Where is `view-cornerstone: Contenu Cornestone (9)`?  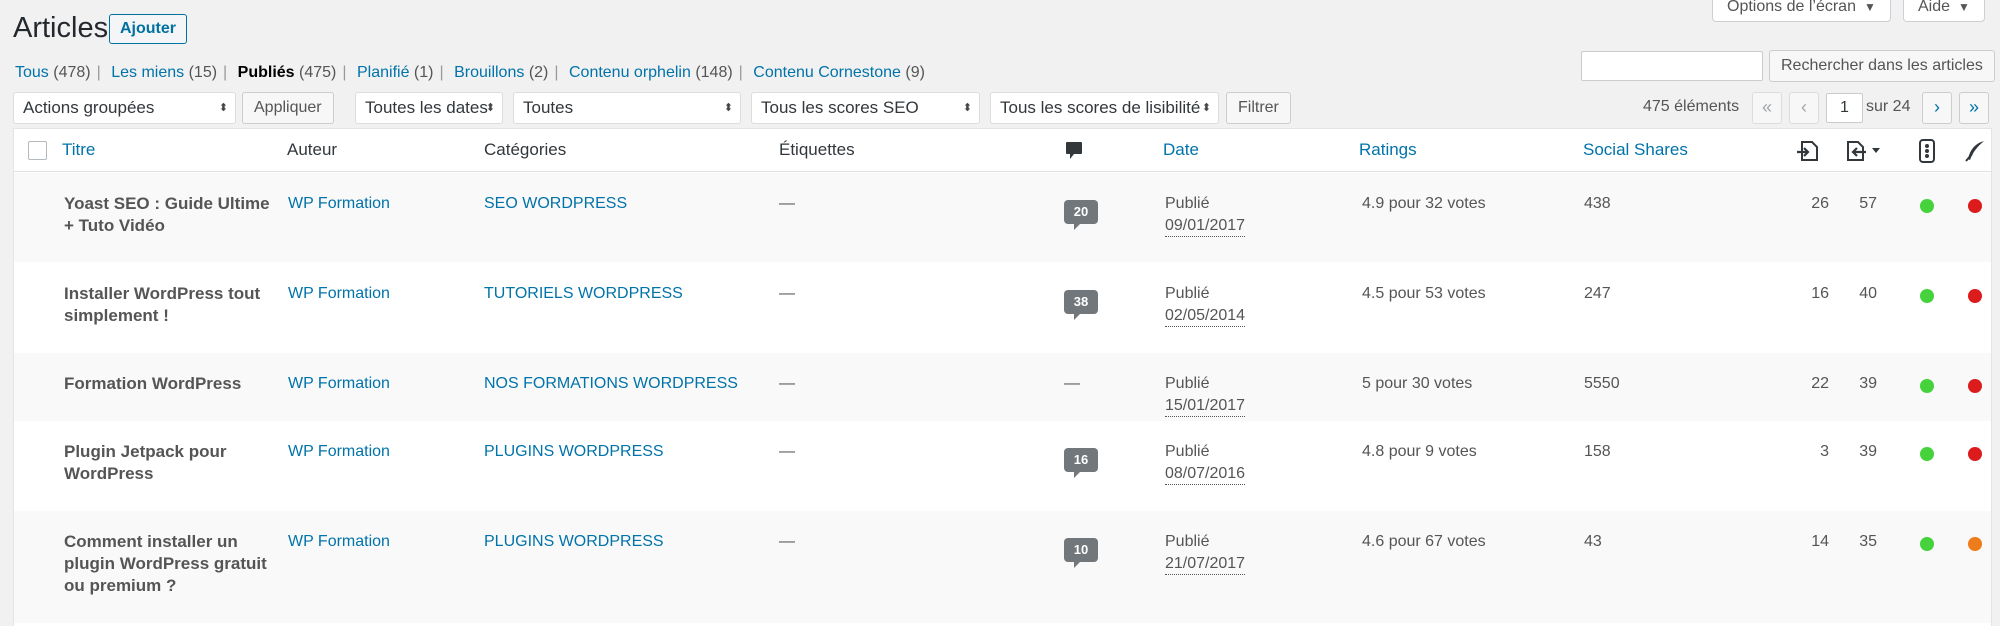
view-cornerstone: Contenu Cornestone (9) is located at coordinates (839, 72).